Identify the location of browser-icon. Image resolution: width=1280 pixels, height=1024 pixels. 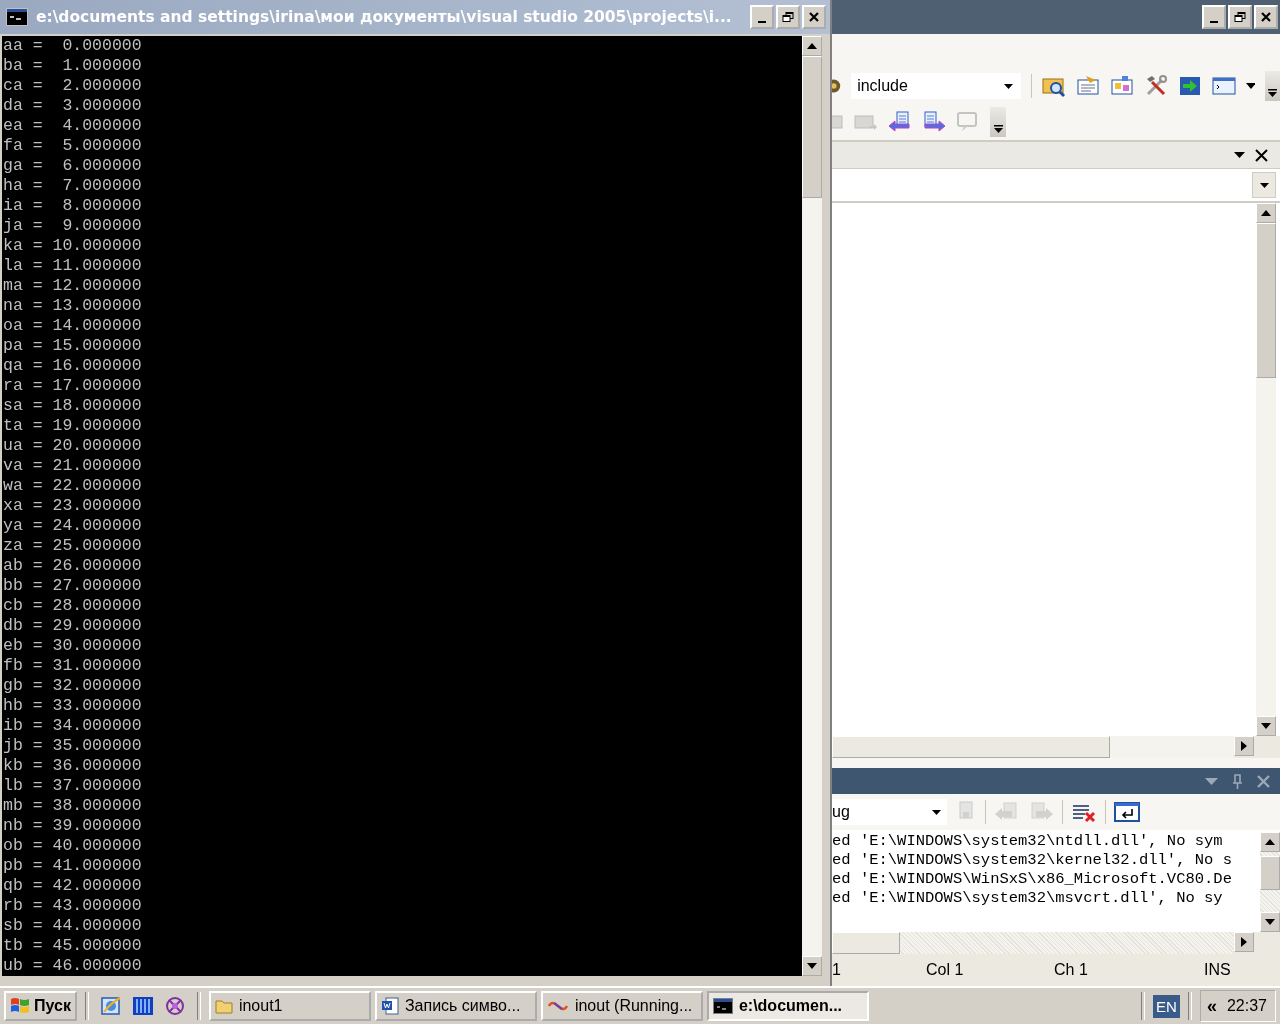
(110, 1006).